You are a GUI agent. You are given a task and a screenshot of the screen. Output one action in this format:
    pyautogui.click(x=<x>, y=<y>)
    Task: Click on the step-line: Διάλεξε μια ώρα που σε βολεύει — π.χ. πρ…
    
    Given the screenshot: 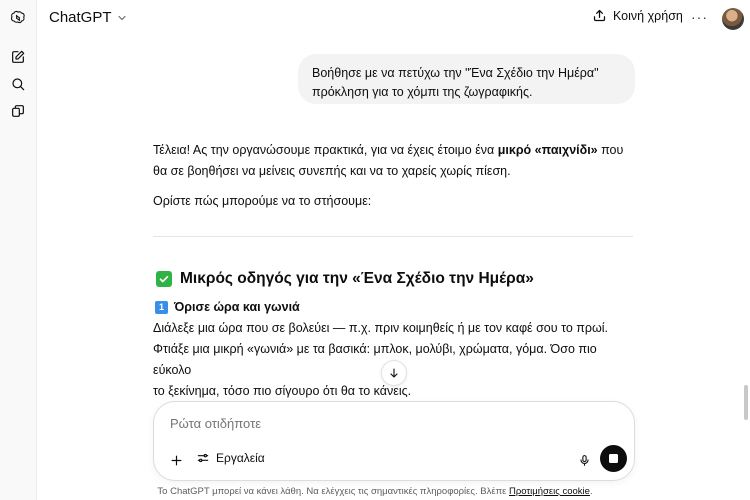 What is the action you would take?
    pyautogui.click(x=380, y=328)
    